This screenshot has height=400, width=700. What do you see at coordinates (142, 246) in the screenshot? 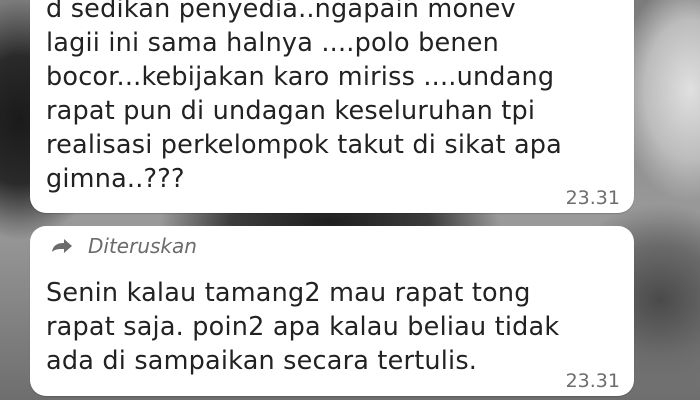
I see `forwarded-label: Diteruskan` at bounding box center [142, 246].